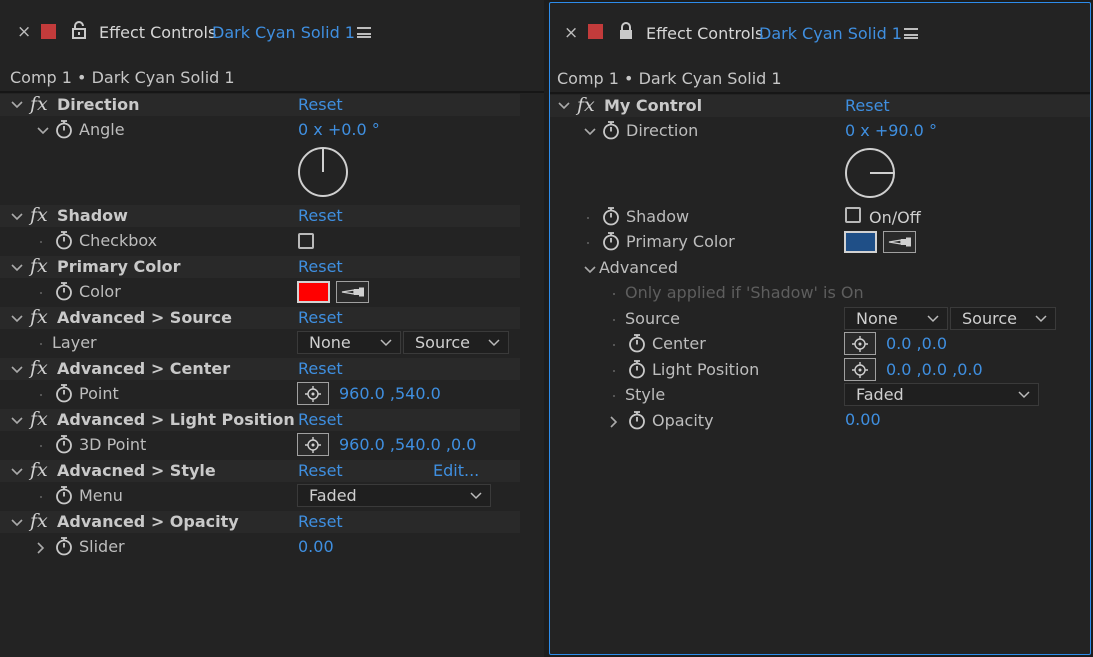  What do you see at coordinates (79, 32) in the screenshot?
I see `unlock-icon` at bounding box center [79, 32].